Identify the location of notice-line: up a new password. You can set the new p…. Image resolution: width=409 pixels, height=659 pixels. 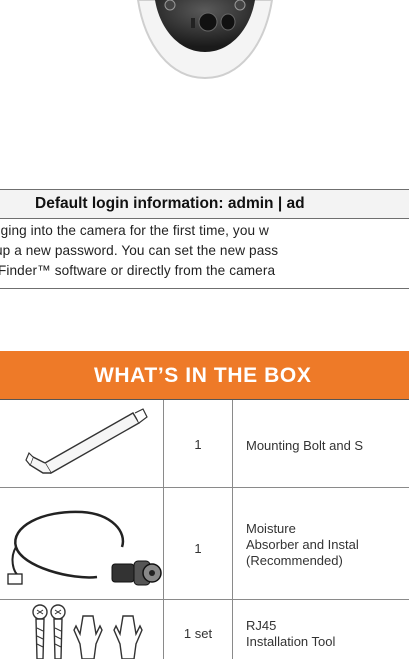
(139, 250).